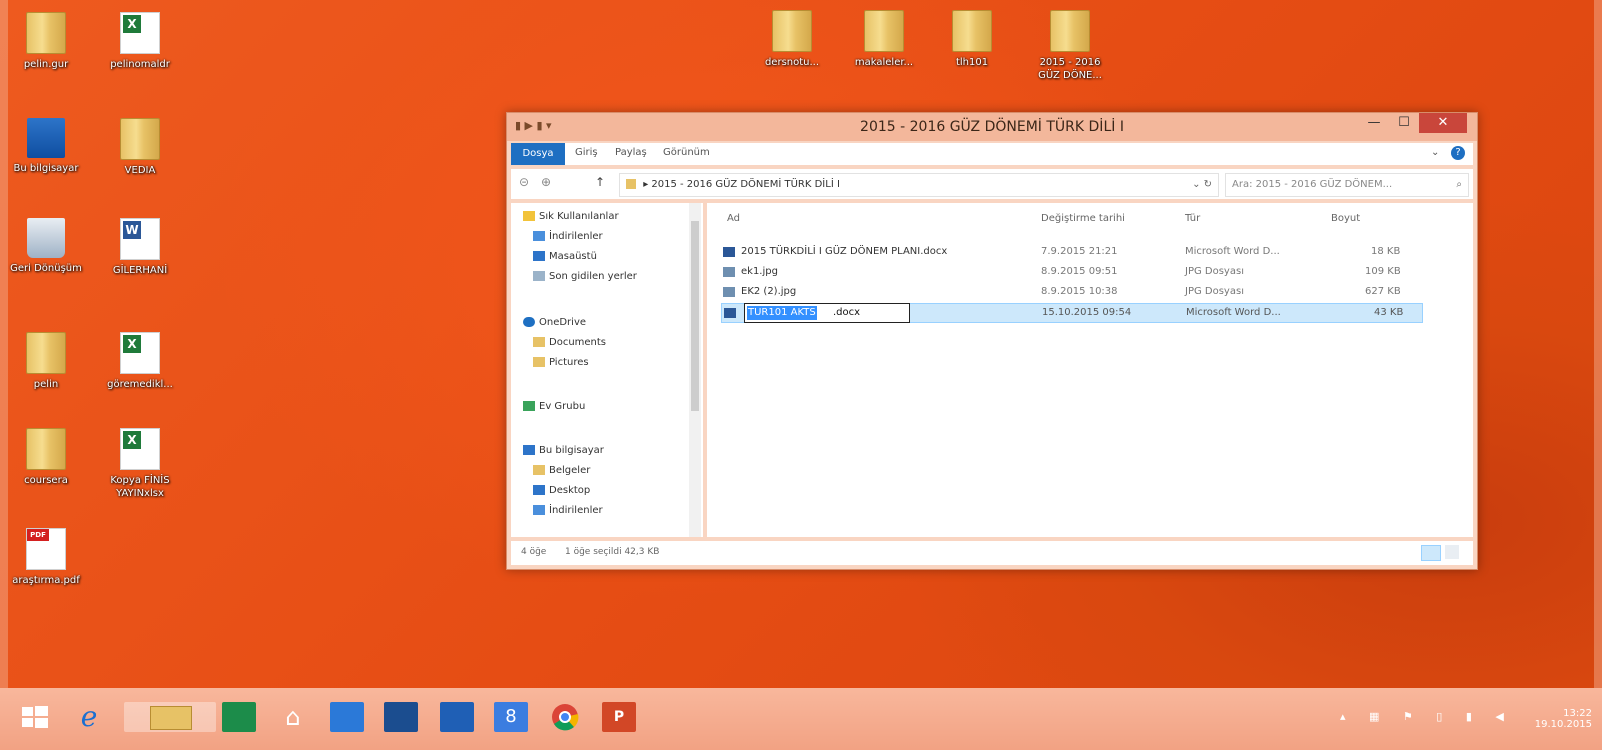 The width and height of the screenshot is (1602, 750). Describe the element at coordinates (347, 717) in the screenshot. I see `mail-icon` at that location.